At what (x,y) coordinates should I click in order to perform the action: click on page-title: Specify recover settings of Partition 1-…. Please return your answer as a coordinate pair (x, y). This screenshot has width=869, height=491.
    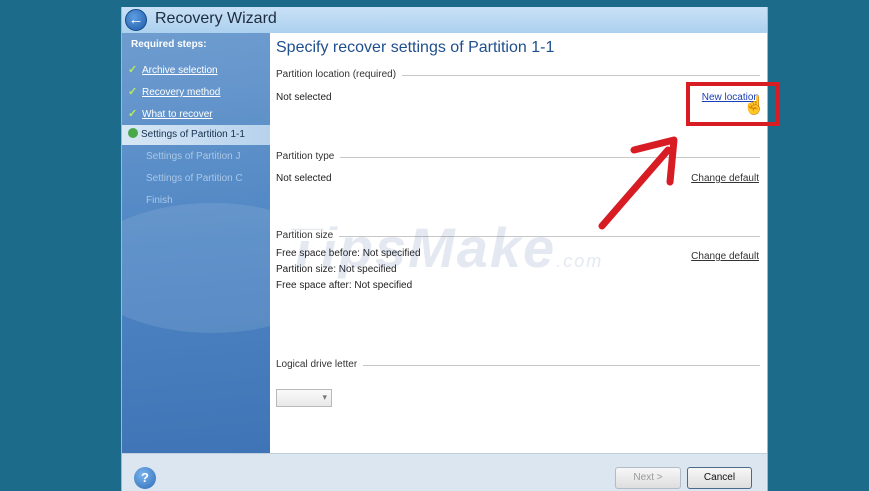
    Looking at the image, I should click on (415, 47).